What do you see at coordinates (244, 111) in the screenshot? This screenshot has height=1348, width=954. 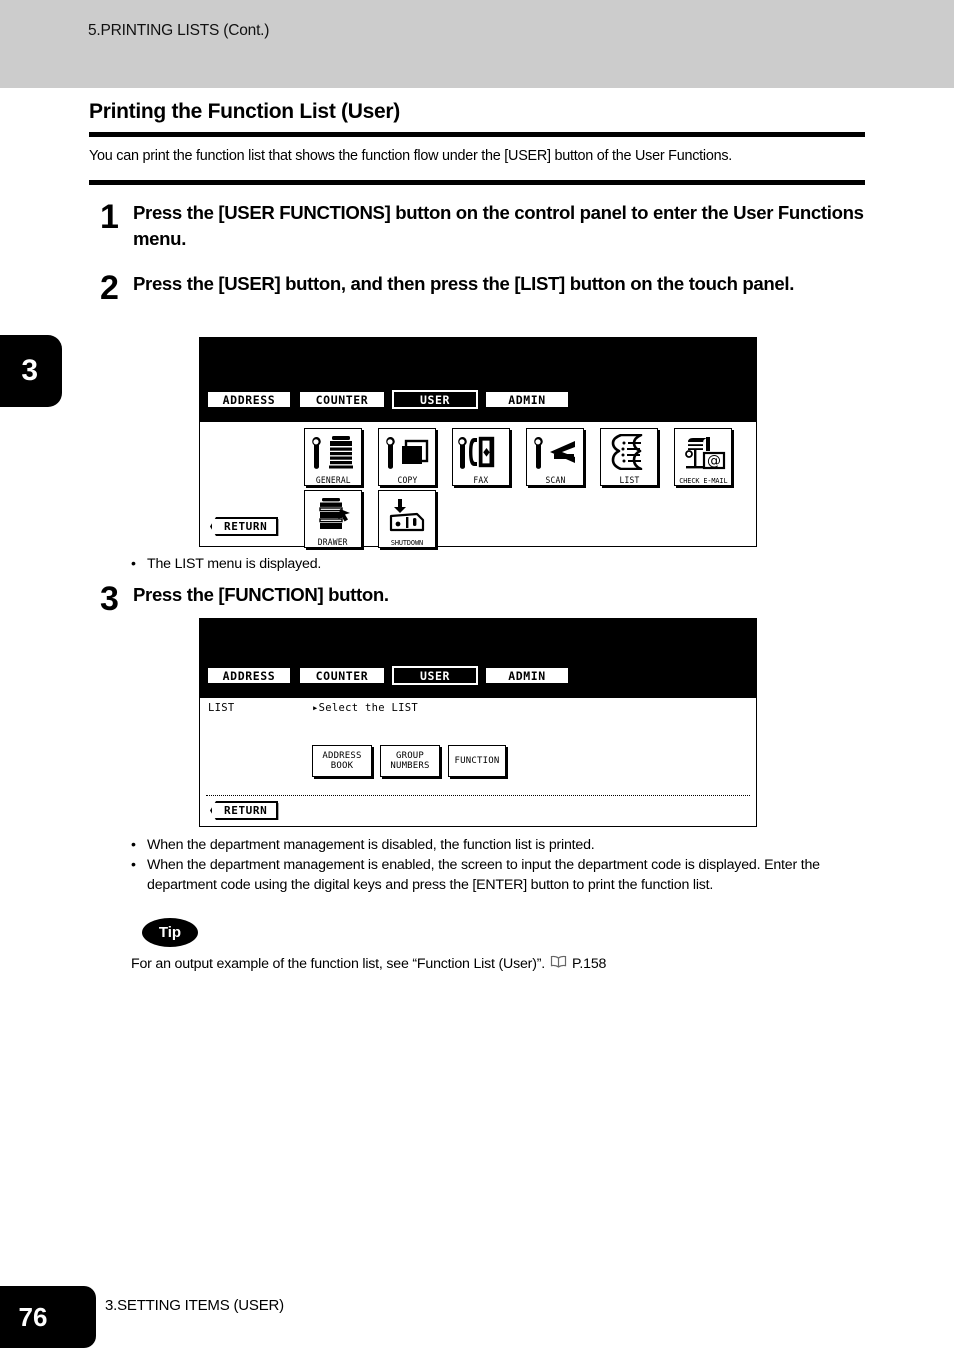 I see `page-title: Printing the Function List (User)` at bounding box center [244, 111].